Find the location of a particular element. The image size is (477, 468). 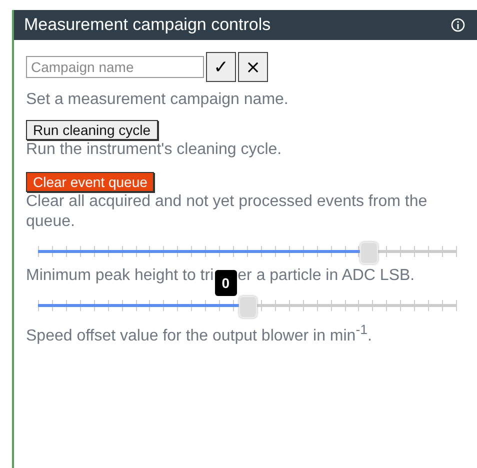

info-icon is located at coordinates (458, 25).